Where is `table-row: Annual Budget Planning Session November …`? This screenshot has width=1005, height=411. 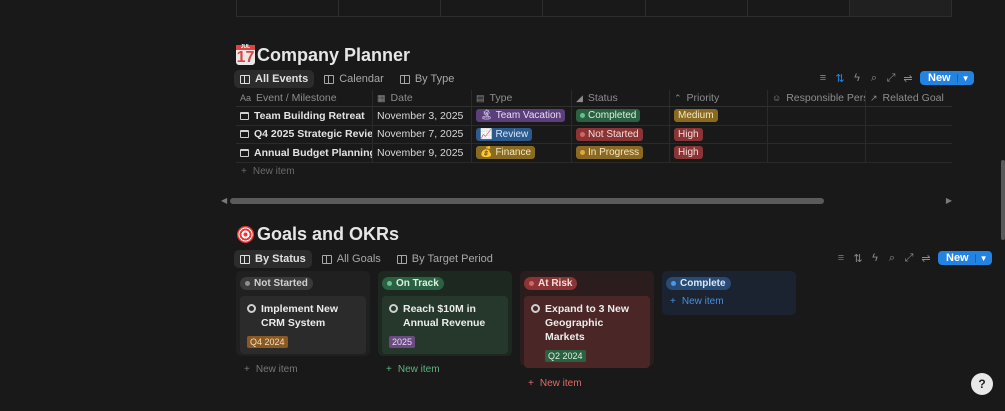
table-row: Annual Budget Planning Session November … is located at coordinates (594, 153).